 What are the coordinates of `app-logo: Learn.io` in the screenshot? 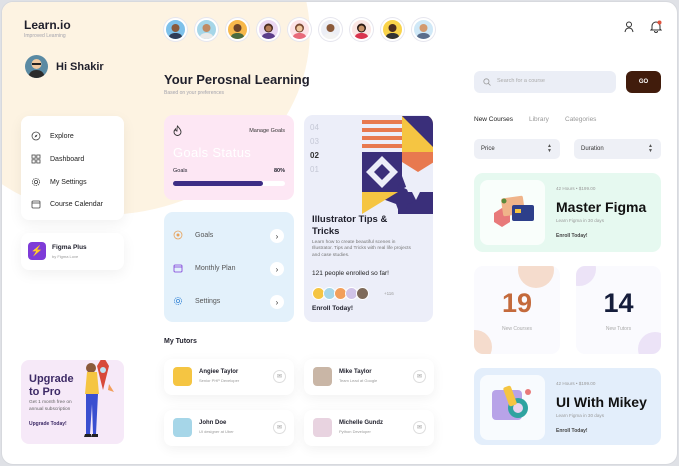 It's located at (47, 25).